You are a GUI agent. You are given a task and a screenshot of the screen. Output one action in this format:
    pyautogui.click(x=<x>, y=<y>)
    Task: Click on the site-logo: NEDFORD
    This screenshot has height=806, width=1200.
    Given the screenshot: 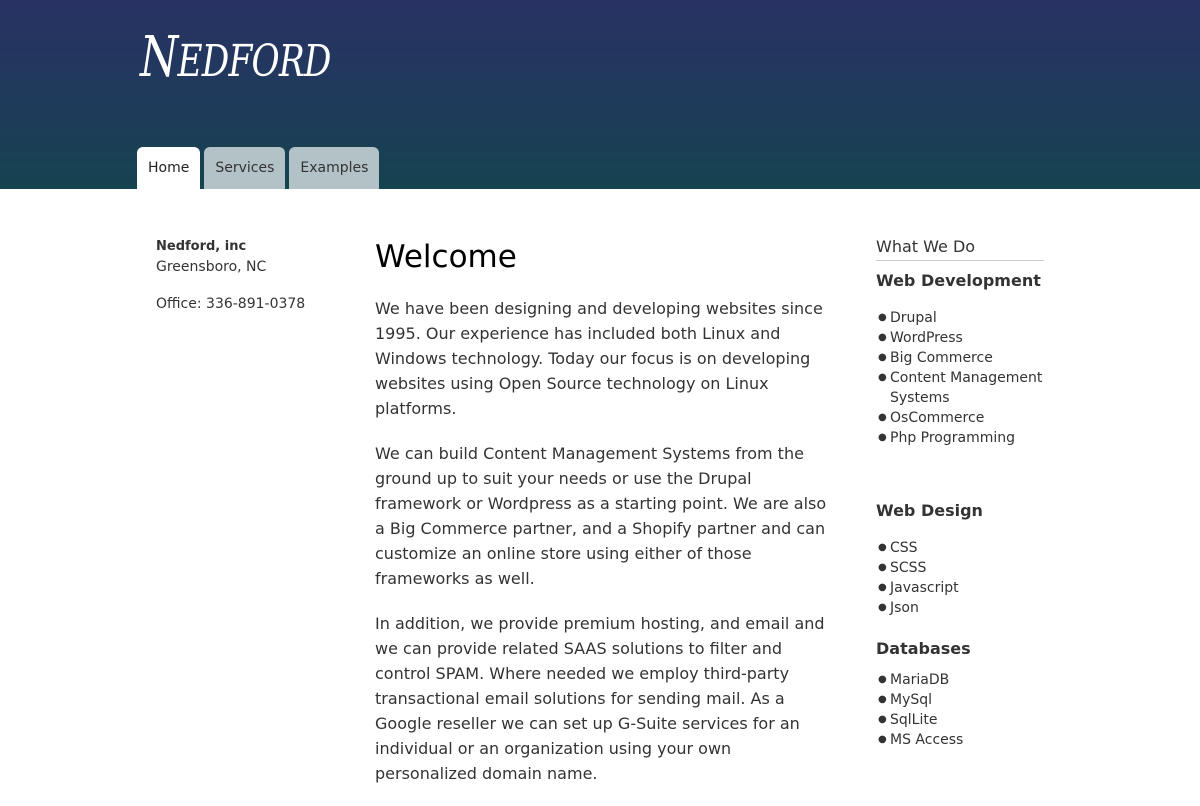 What is the action you would take?
    pyautogui.click(x=262, y=58)
    